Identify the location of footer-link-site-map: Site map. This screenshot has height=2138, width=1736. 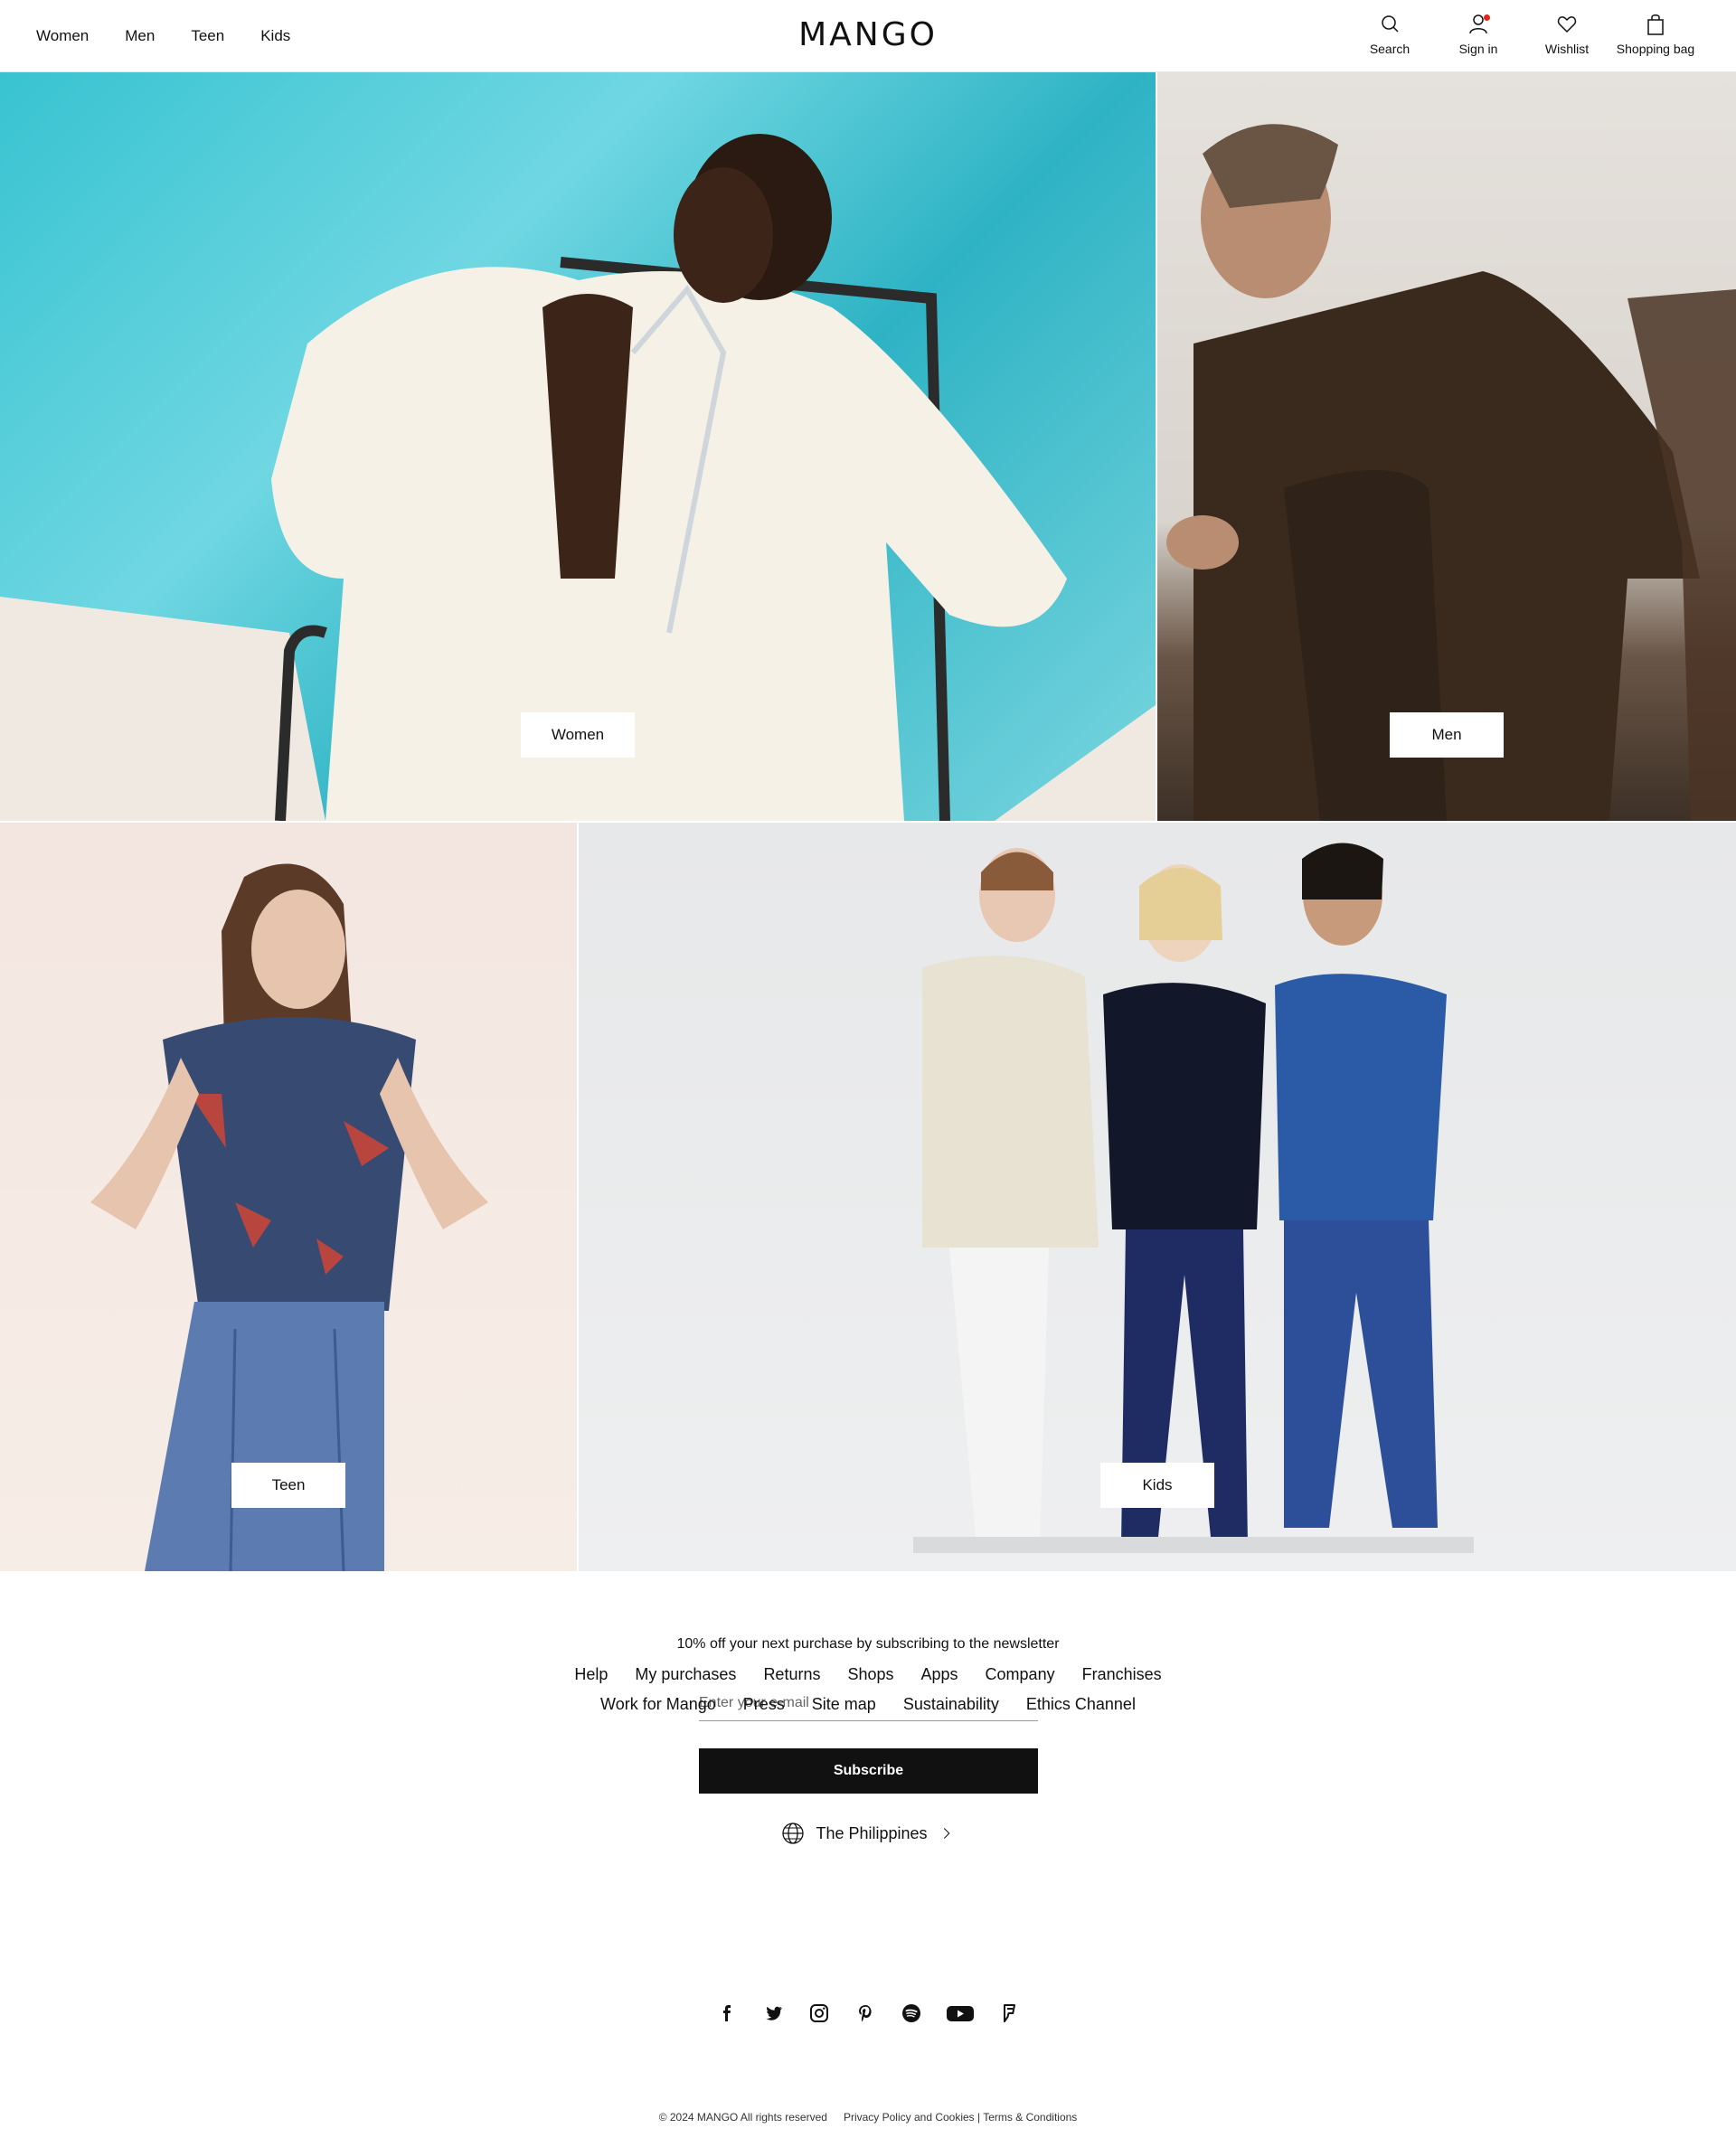
(844, 1705).